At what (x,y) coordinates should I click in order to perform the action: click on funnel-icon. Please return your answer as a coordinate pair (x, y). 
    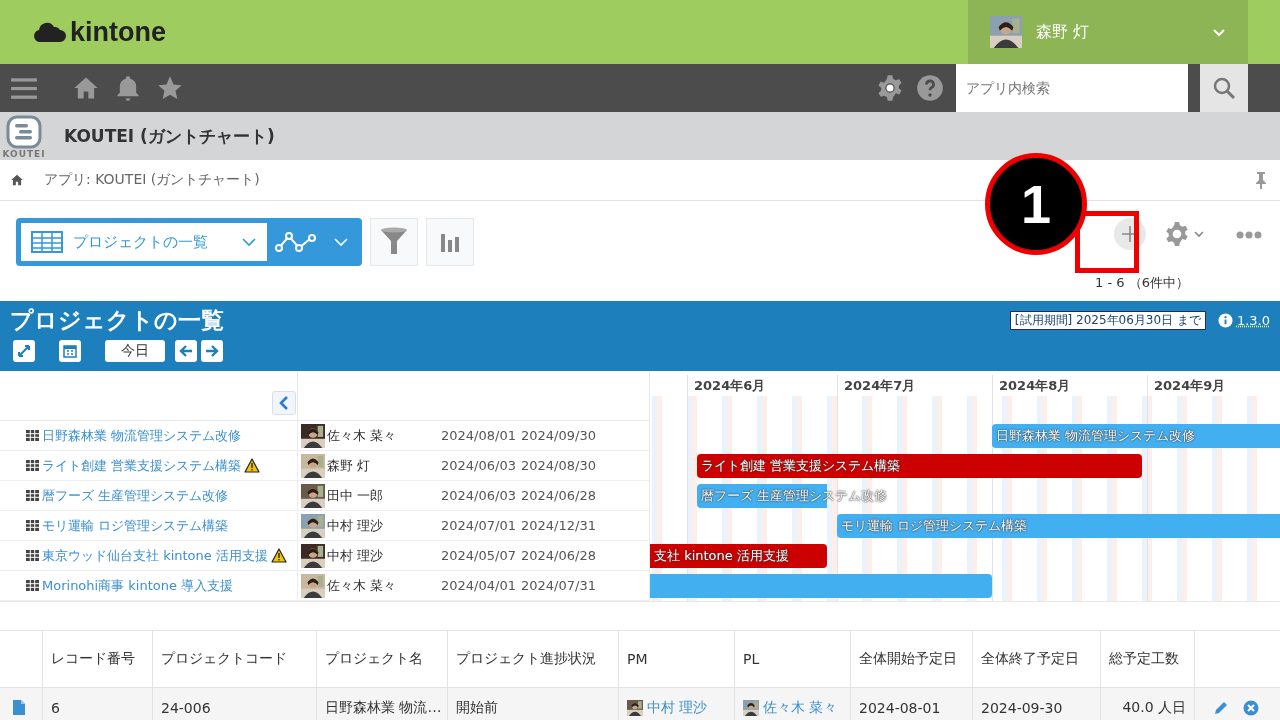
    Looking at the image, I should click on (394, 242).